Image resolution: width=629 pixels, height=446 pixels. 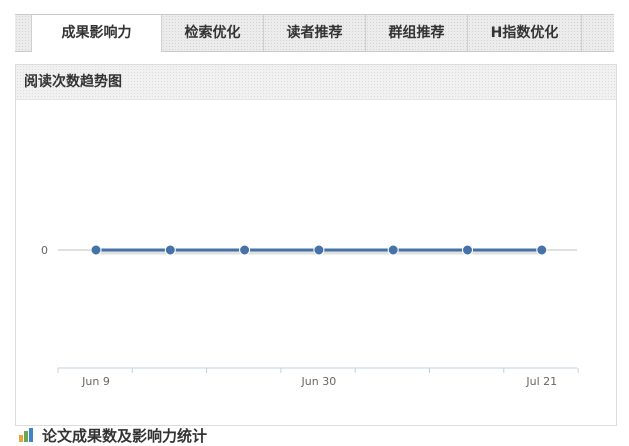 I want to click on tab-bar: 成果影响力 检索优化 读者推荐 群组推荐 H指数优化, so click(x=314, y=33).